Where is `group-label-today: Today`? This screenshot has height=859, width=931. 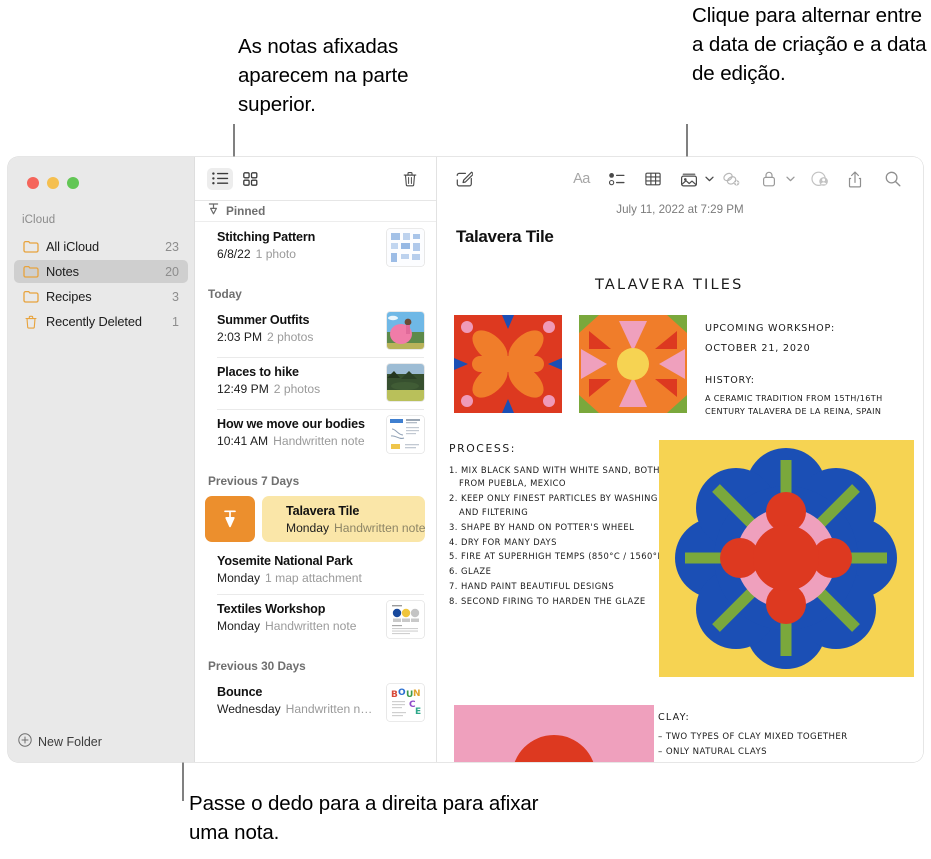 group-label-today: Today is located at coordinates (225, 294).